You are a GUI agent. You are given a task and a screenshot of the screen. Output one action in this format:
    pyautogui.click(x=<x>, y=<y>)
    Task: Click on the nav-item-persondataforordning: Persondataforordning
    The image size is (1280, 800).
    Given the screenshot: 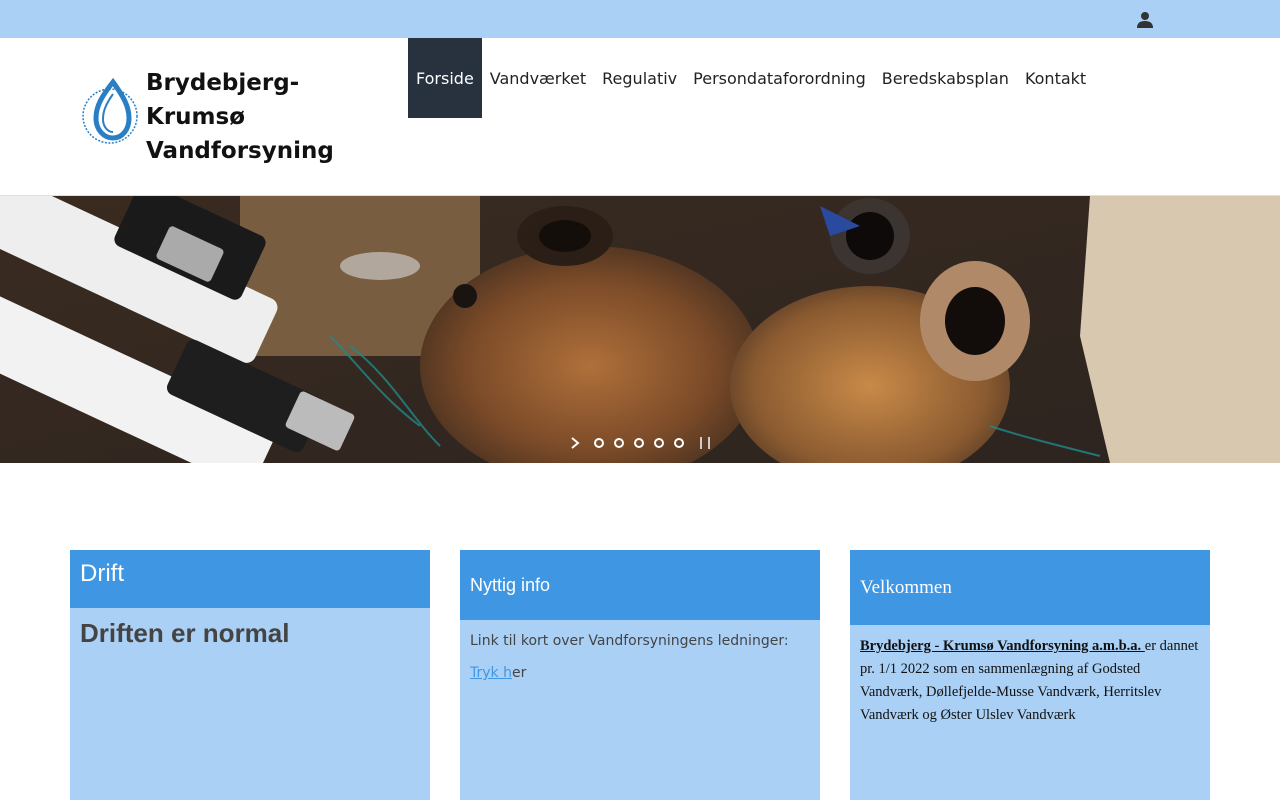 What is the action you would take?
    pyautogui.click(x=779, y=78)
    